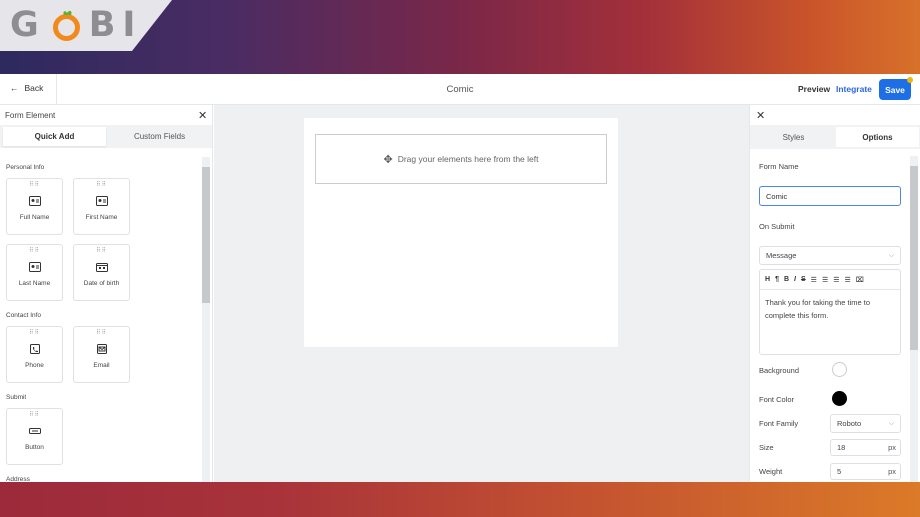 Image resolution: width=920 pixels, height=517 pixels. I want to click on phone-icon, so click(34, 349).